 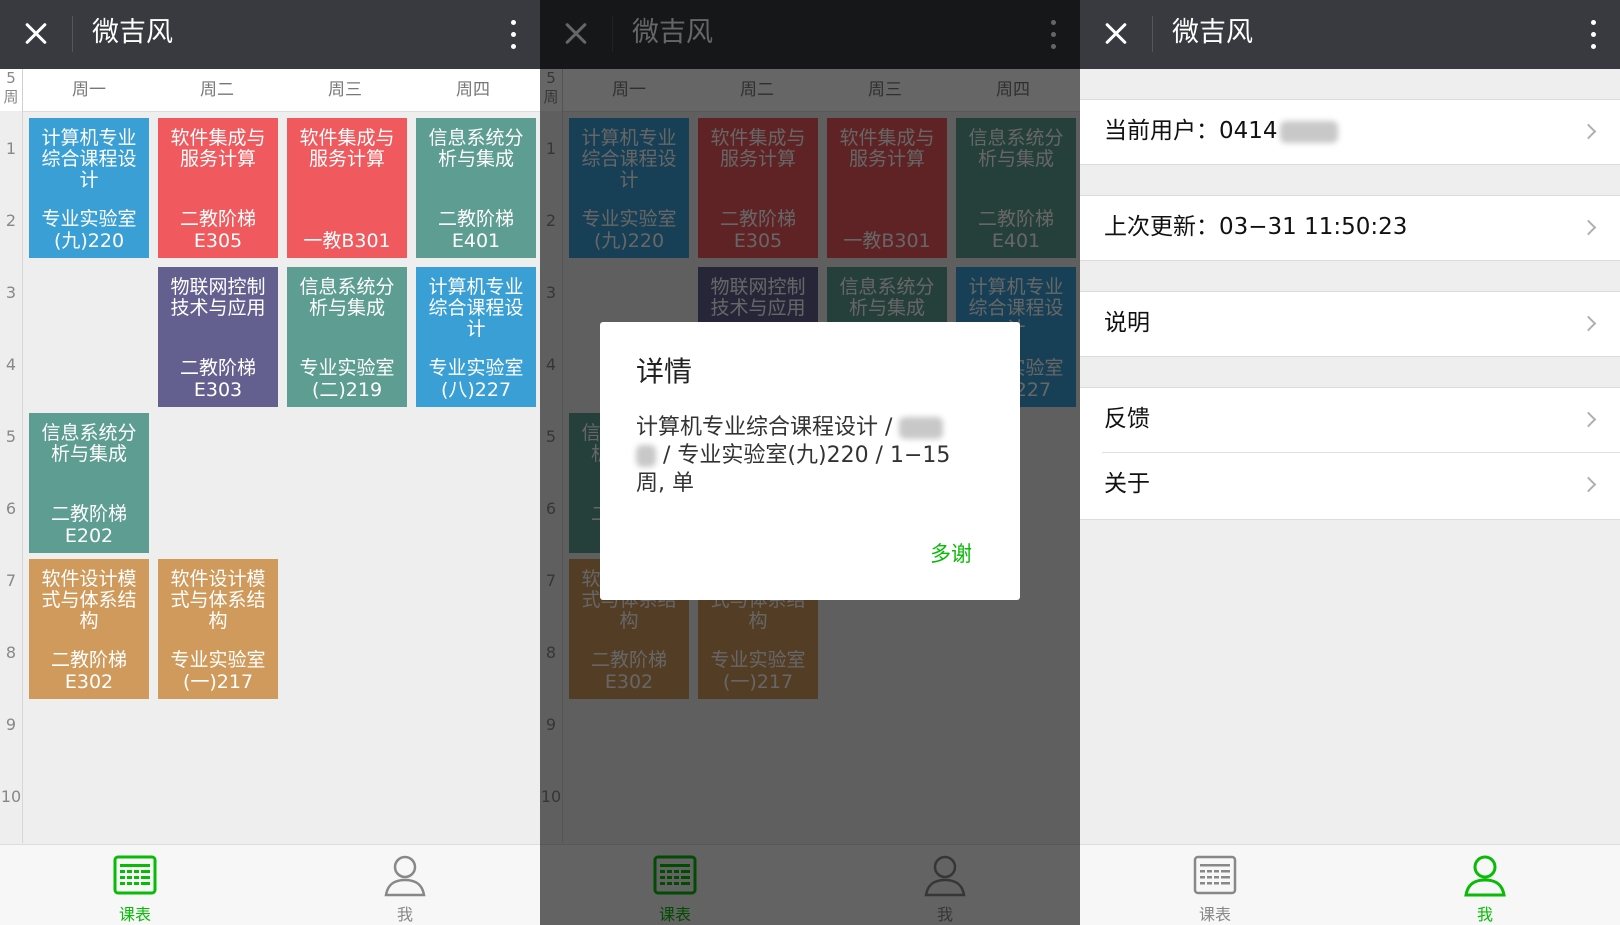 I want to click on day-thursday: 周四, so click(x=473, y=90).